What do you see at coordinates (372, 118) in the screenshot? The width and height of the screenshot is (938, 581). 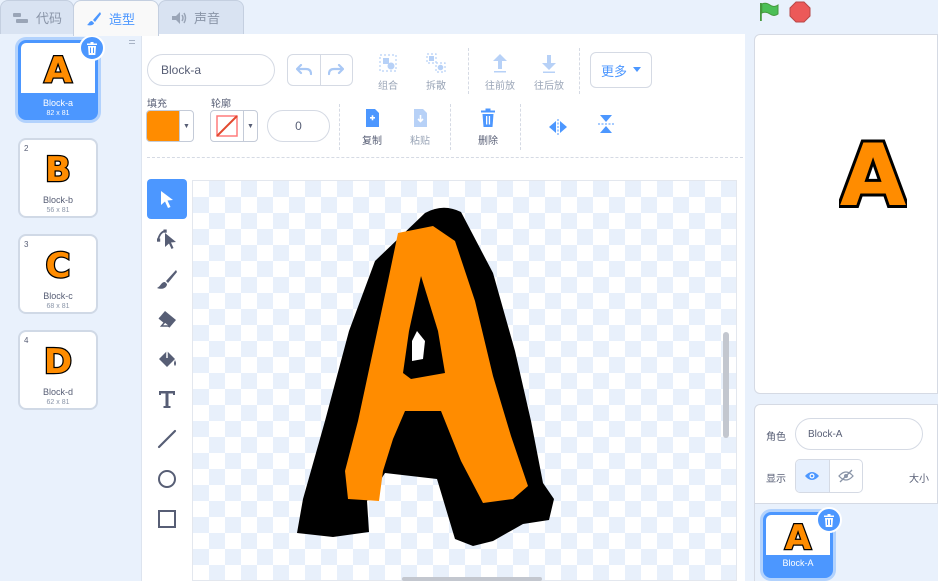 I see `copy-icon` at bounding box center [372, 118].